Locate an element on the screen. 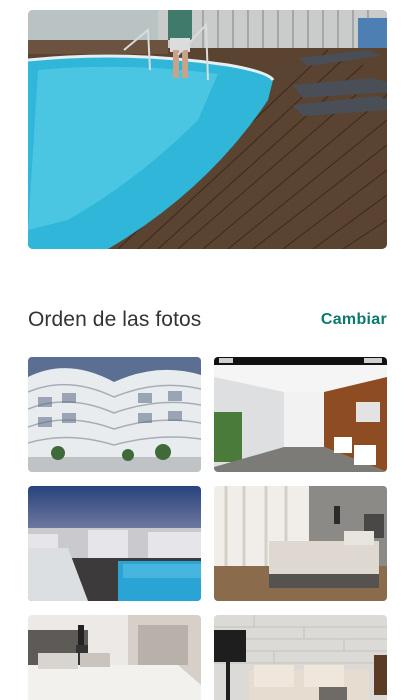 The image size is (415, 700). living-room-photo is located at coordinates (300, 657).